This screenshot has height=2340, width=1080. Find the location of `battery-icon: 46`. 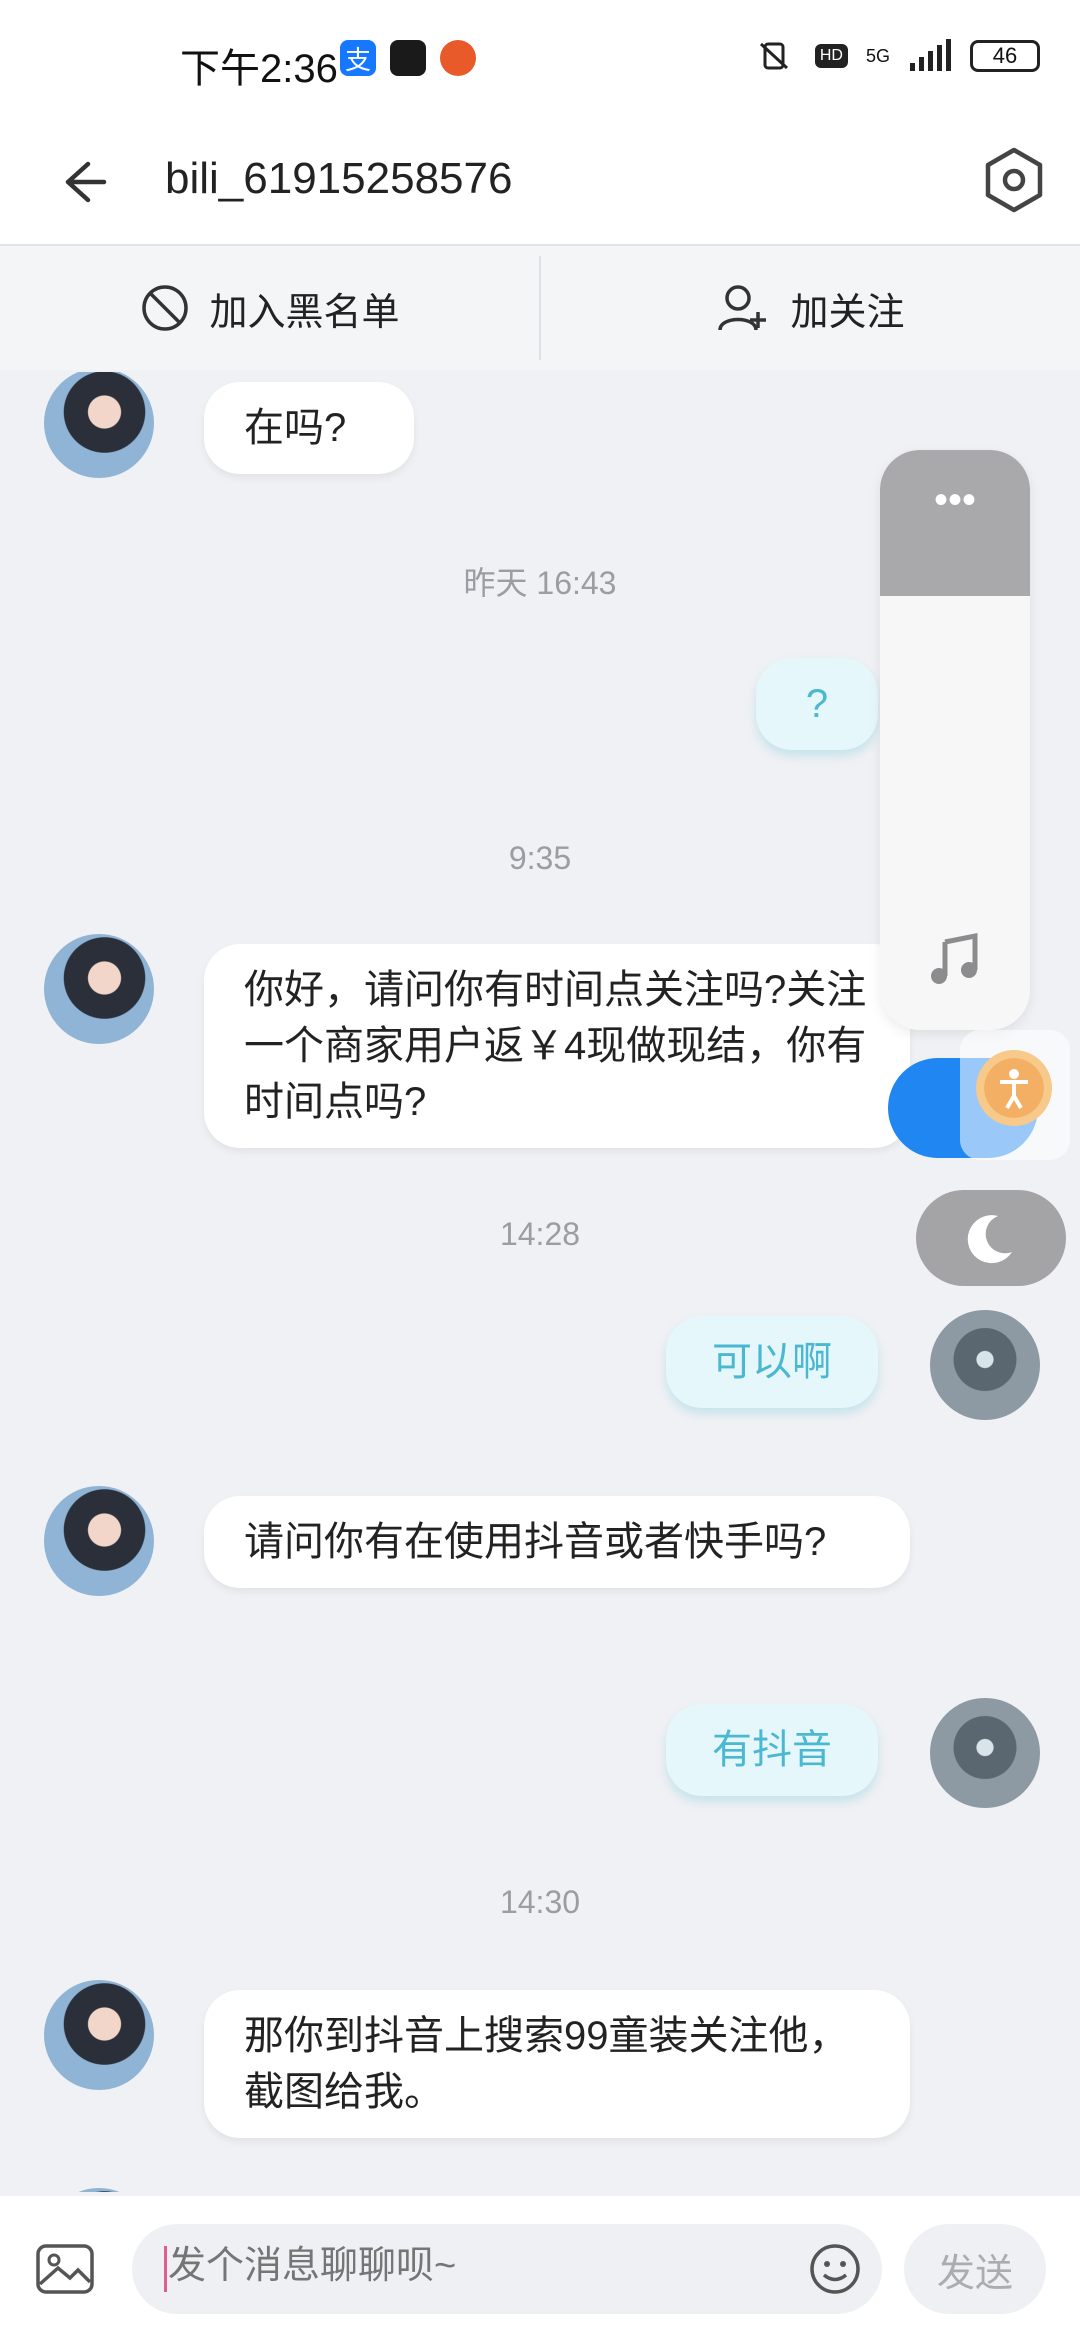

battery-icon: 46 is located at coordinates (1005, 56).